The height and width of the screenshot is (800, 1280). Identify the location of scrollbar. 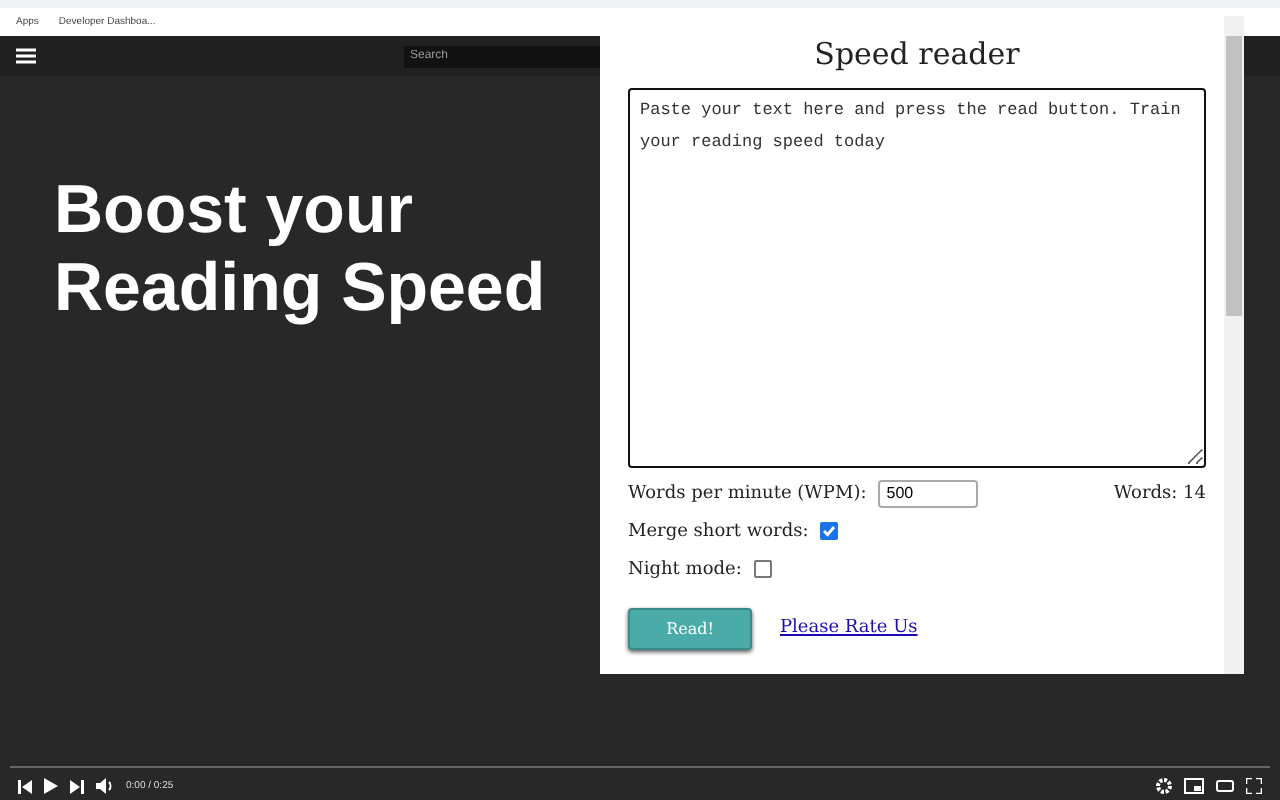
(1234, 345).